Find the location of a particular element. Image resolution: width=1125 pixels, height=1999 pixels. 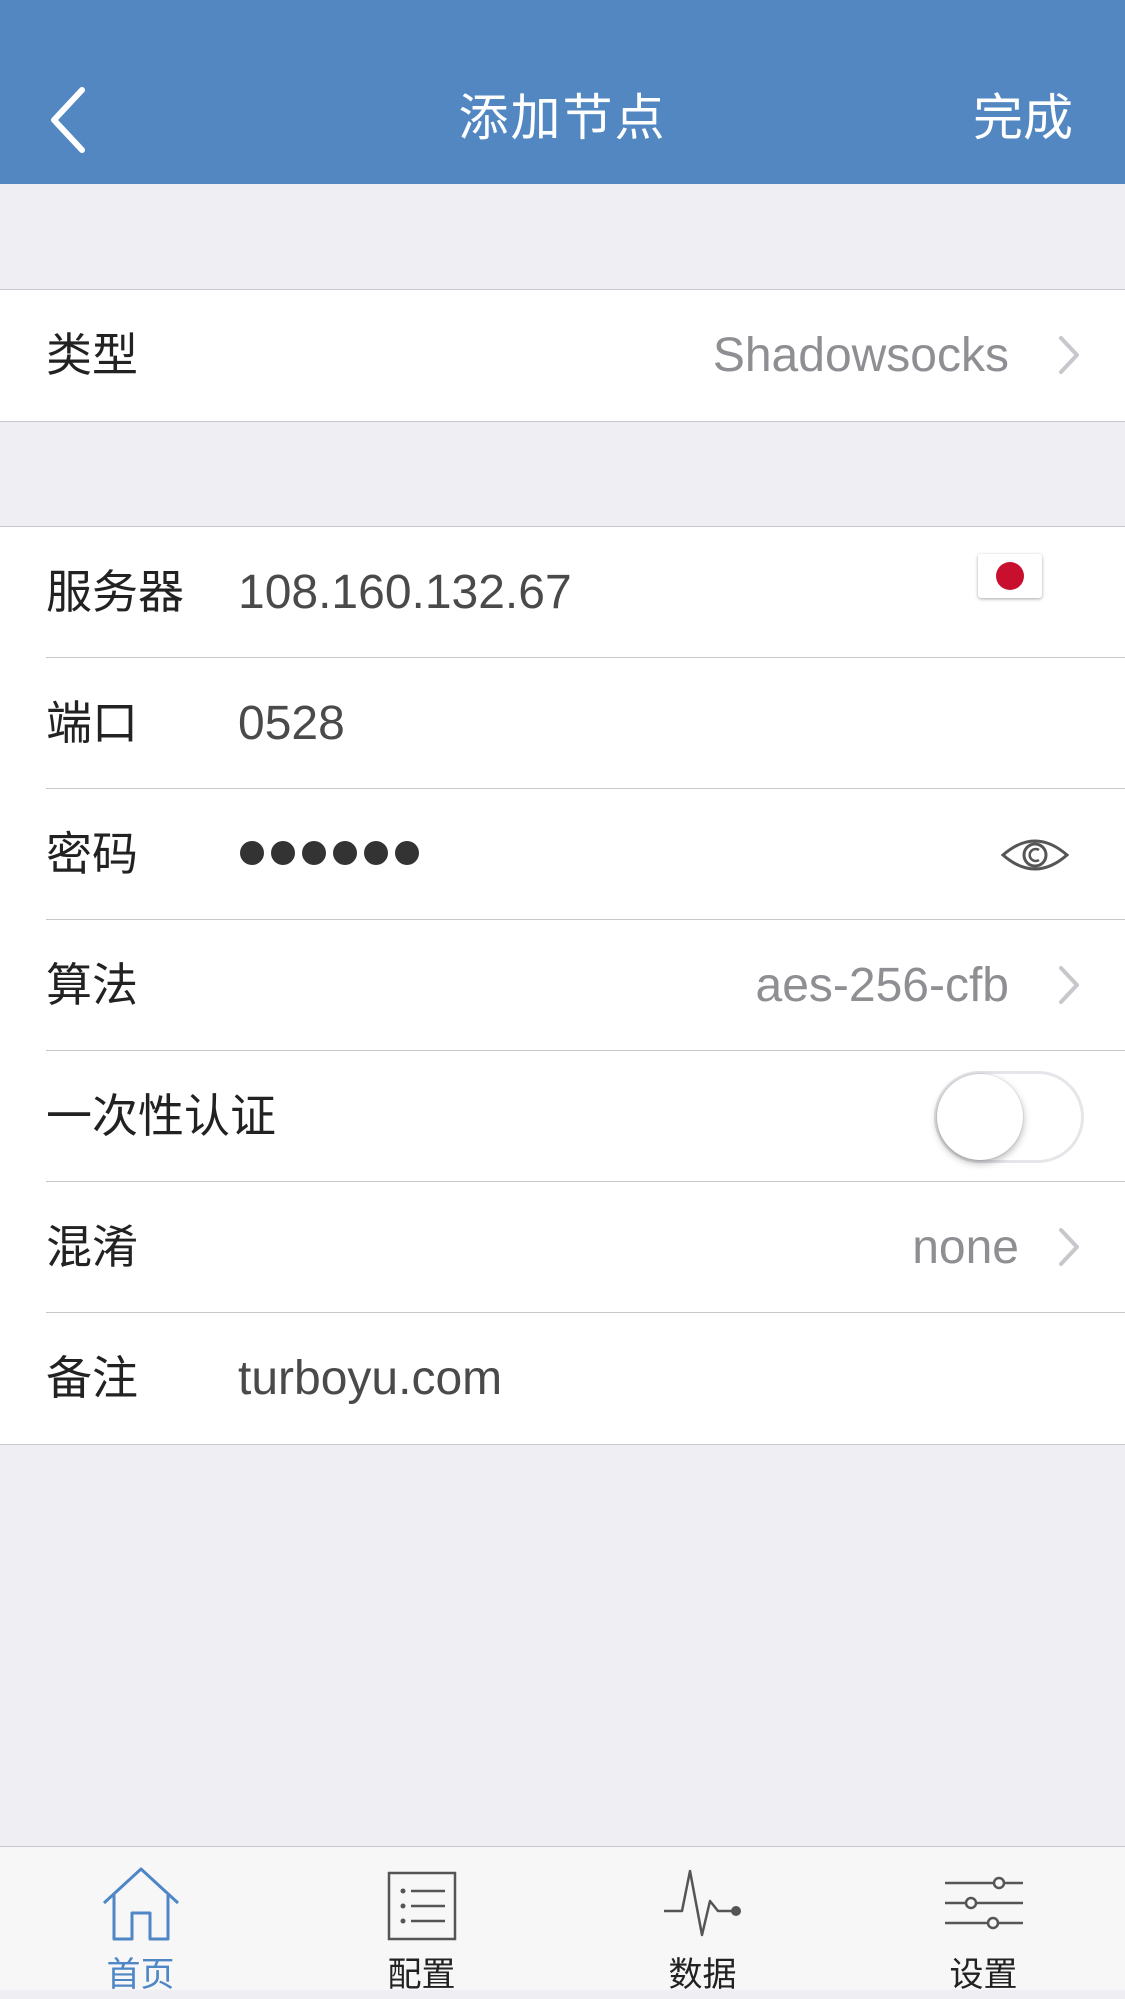

cipher-row: 算法 aes-256-cfb is located at coordinates (562, 985).